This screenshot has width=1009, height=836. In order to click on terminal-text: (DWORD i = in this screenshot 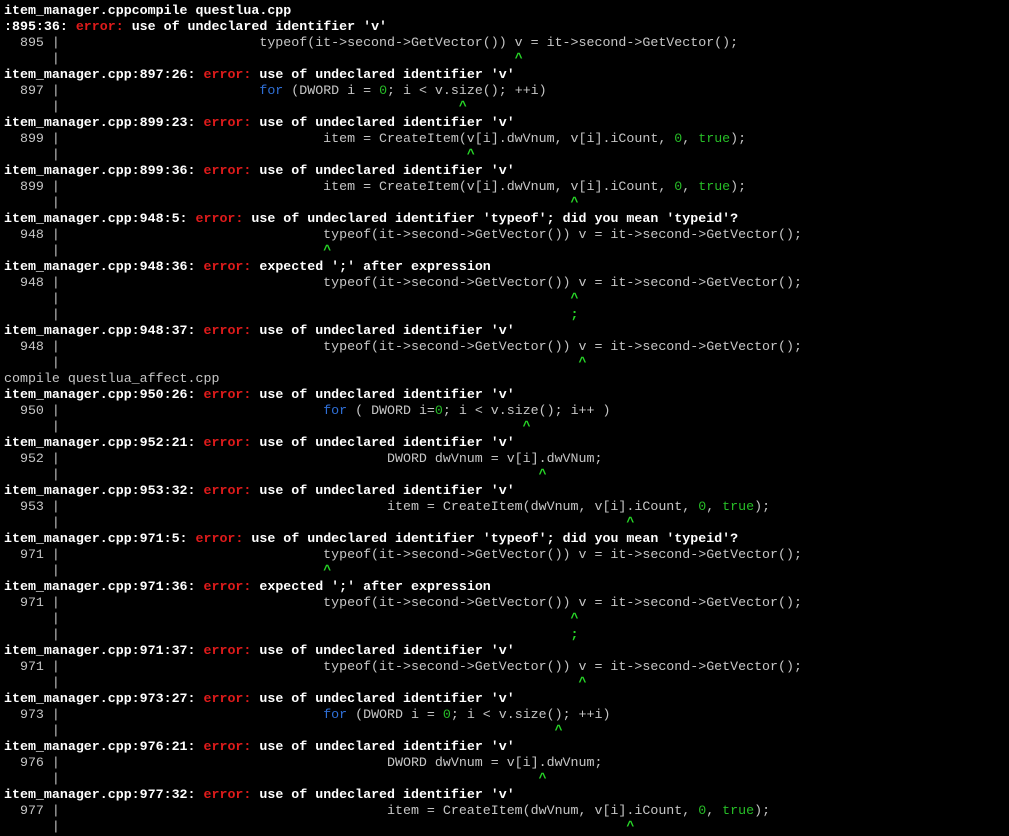, I will do `click(331, 90)`.